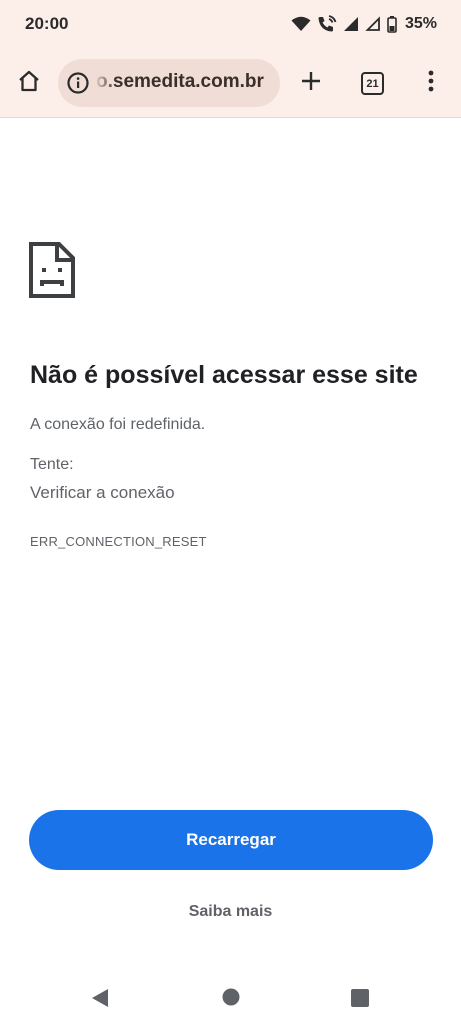 The width and height of the screenshot is (461, 1024). What do you see at coordinates (118, 541) in the screenshot?
I see `error-code: ERR_CONNECTION_RESET` at bounding box center [118, 541].